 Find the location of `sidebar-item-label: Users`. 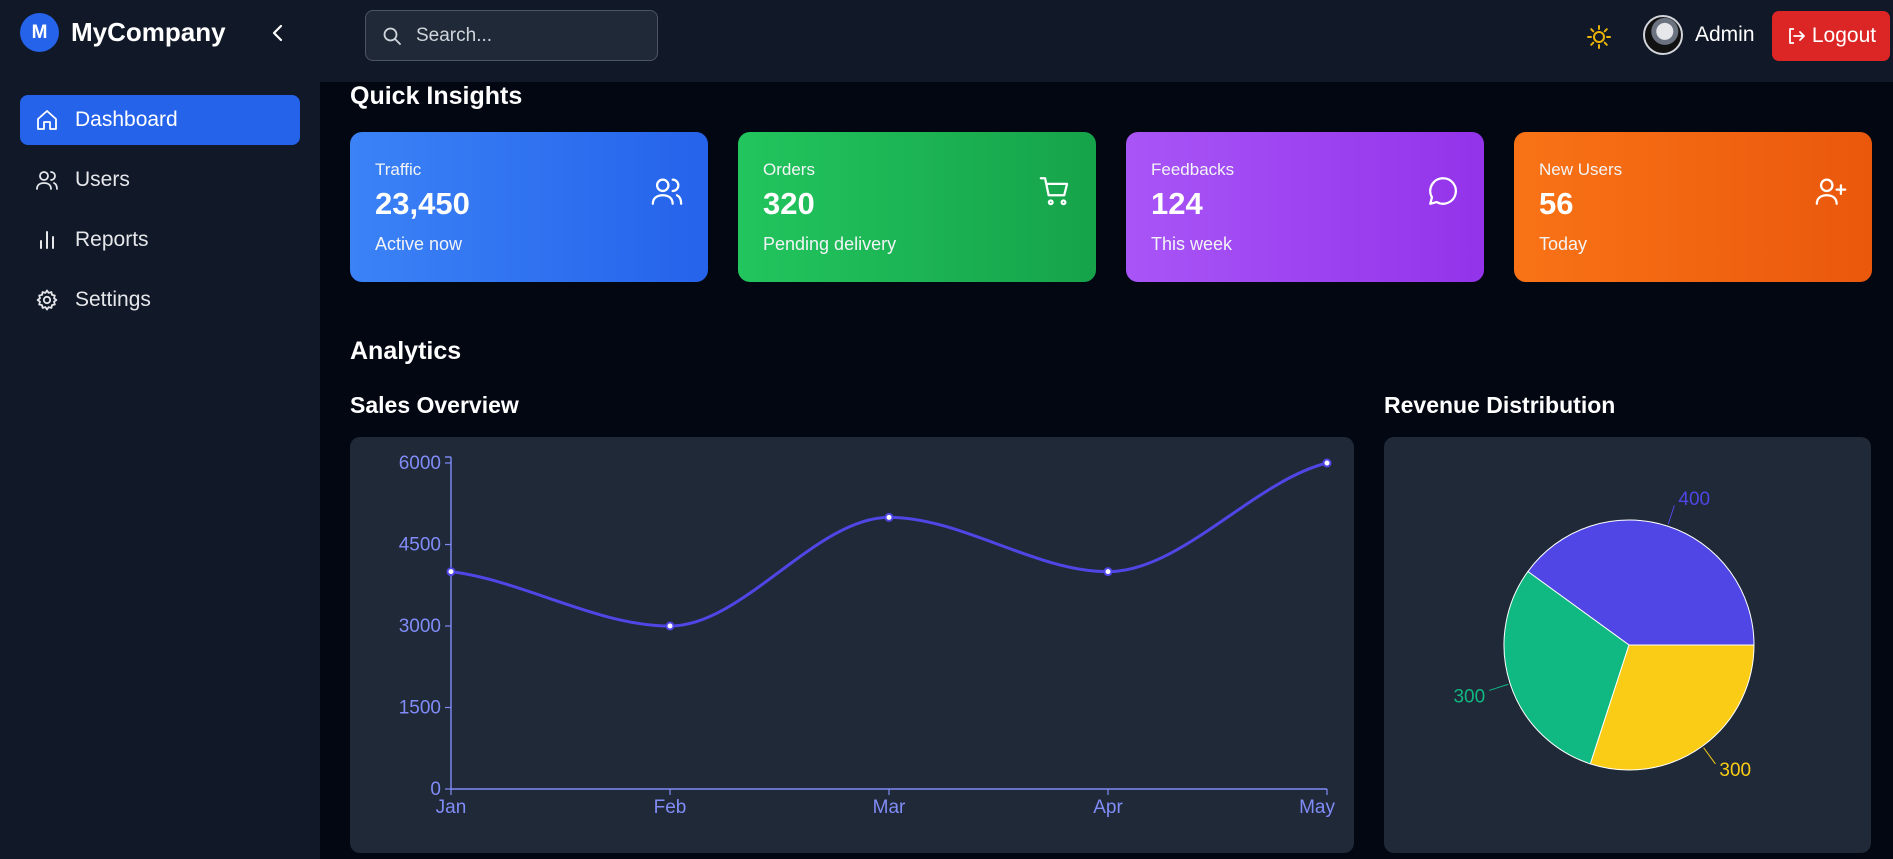

sidebar-item-label: Users is located at coordinates (102, 179).